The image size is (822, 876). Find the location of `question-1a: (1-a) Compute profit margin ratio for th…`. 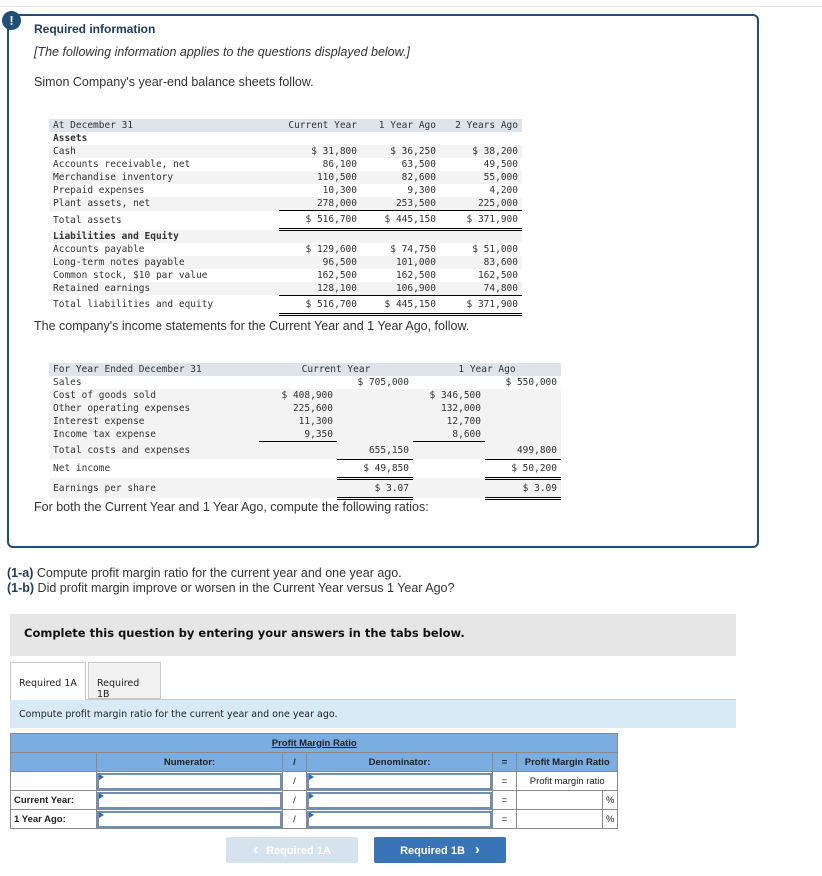

question-1a: (1-a) Compute profit margin ratio for th… is located at coordinates (230, 573).